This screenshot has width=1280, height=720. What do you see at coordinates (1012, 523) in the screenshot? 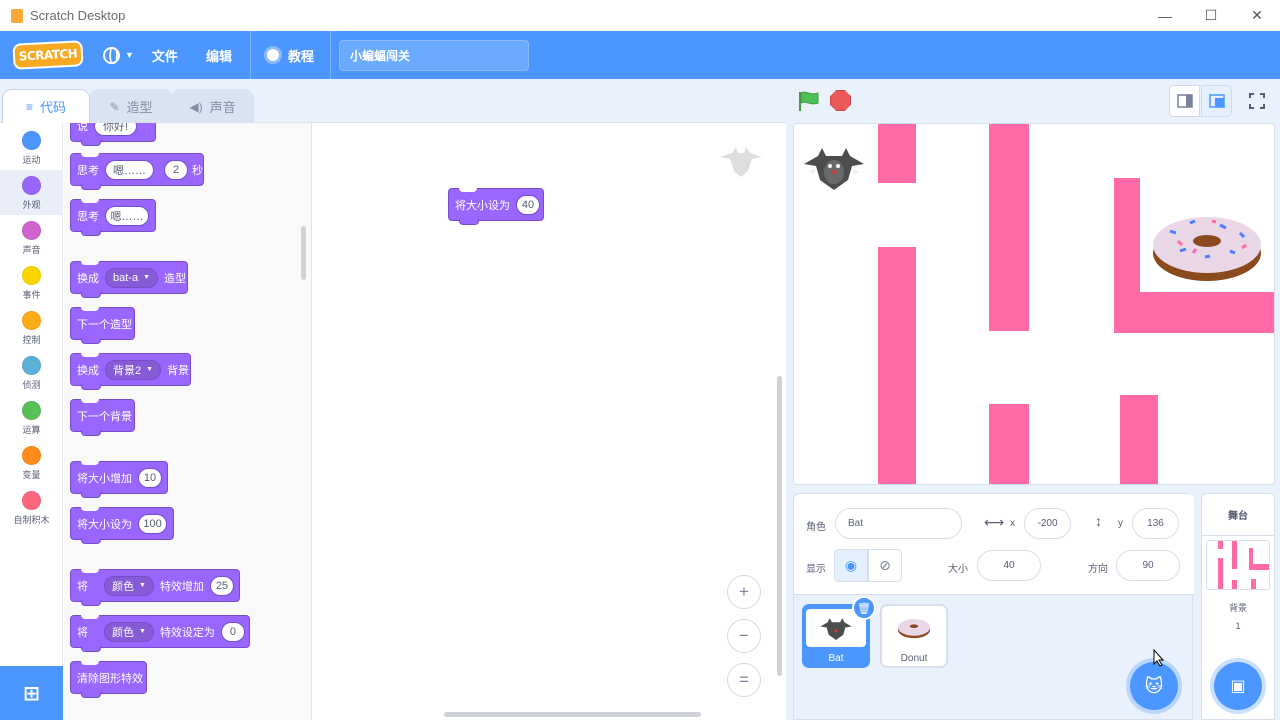
I see `x-label: x` at bounding box center [1012, 523].